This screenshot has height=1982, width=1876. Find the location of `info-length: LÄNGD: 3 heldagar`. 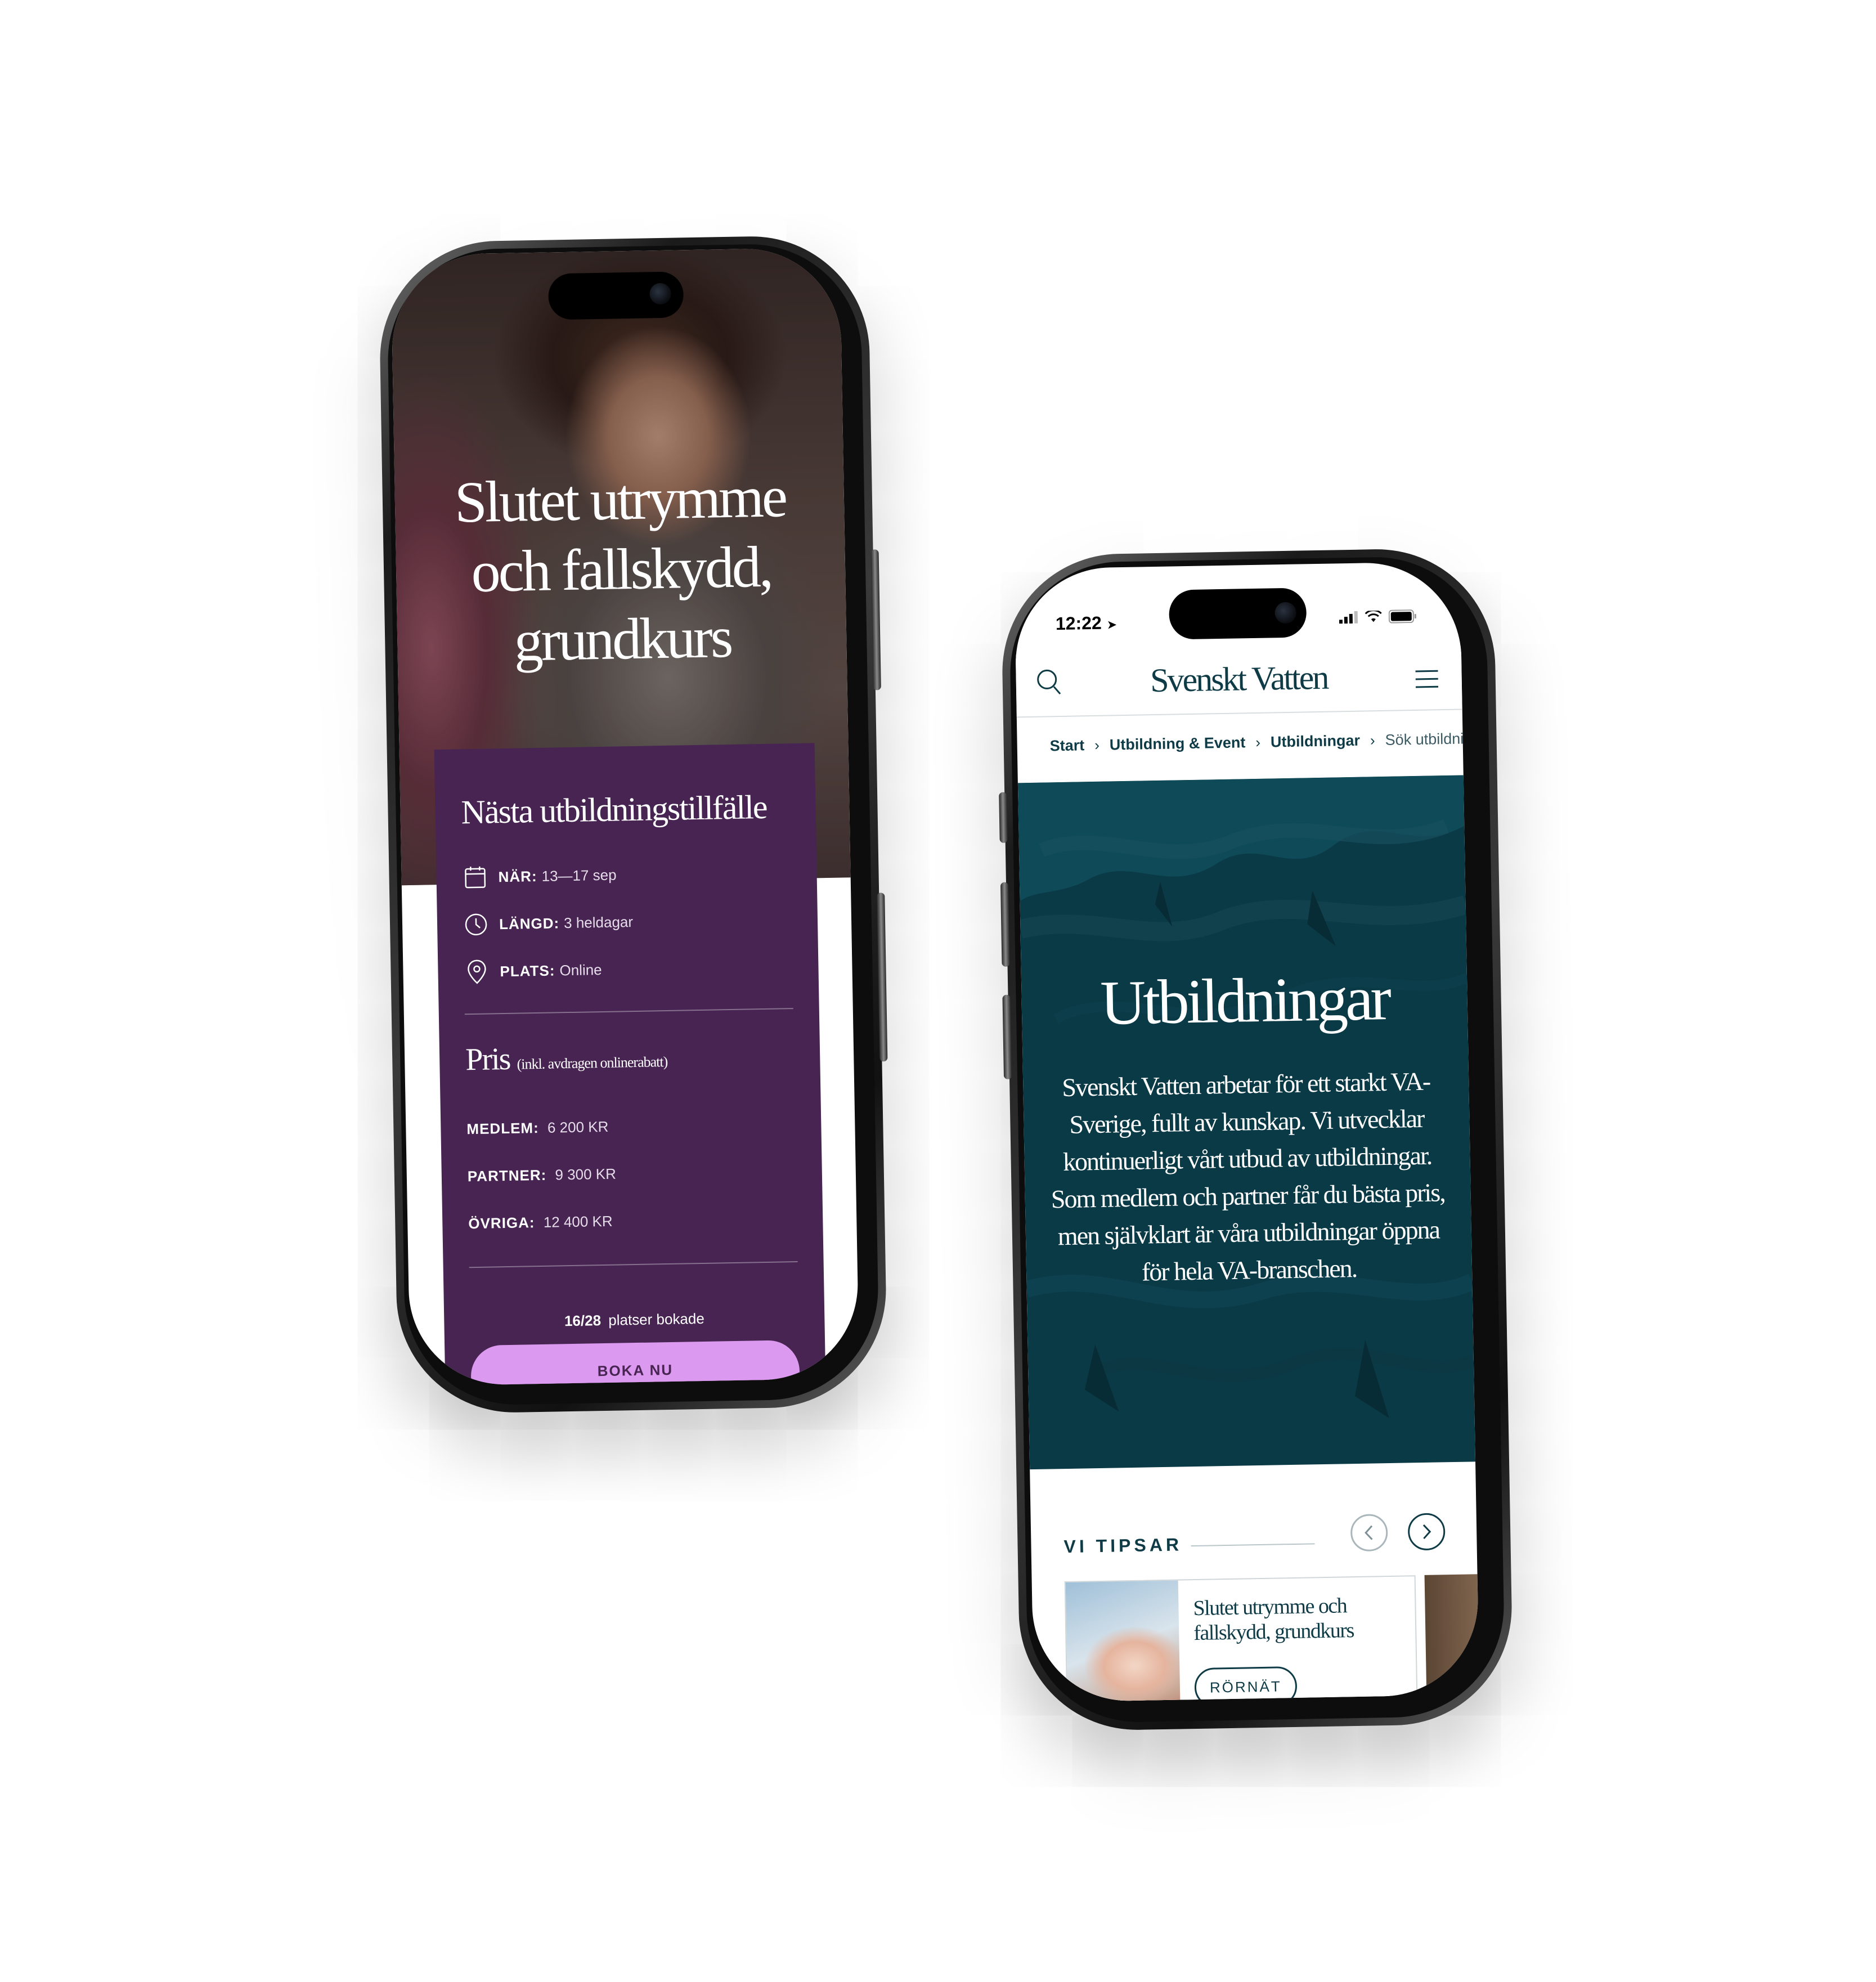

info-length: LÄNGD: 3 heldagar is located at coordinates (548, 923).